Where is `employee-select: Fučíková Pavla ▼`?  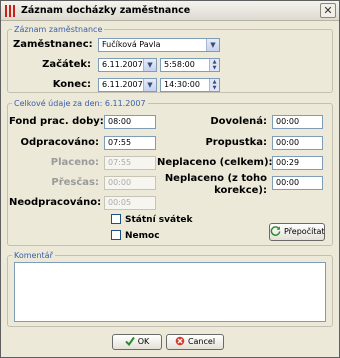
employee-select: Fučíková Pavla ▼ is located at coordinates (159, 45).